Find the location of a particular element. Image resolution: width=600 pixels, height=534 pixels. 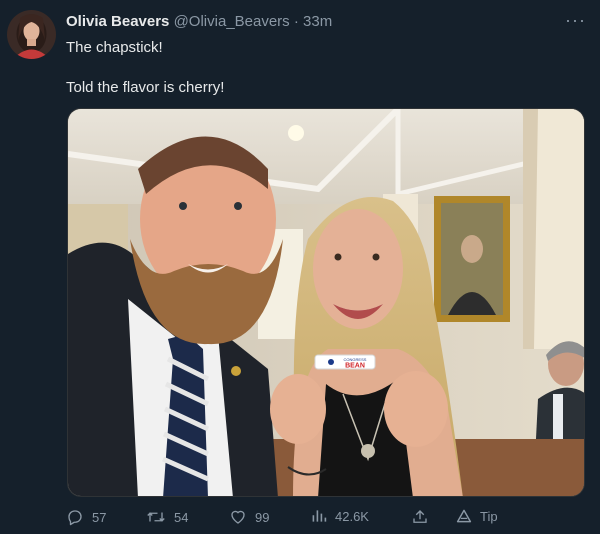

tip-label: Tip is located at coordinates (489, 516).